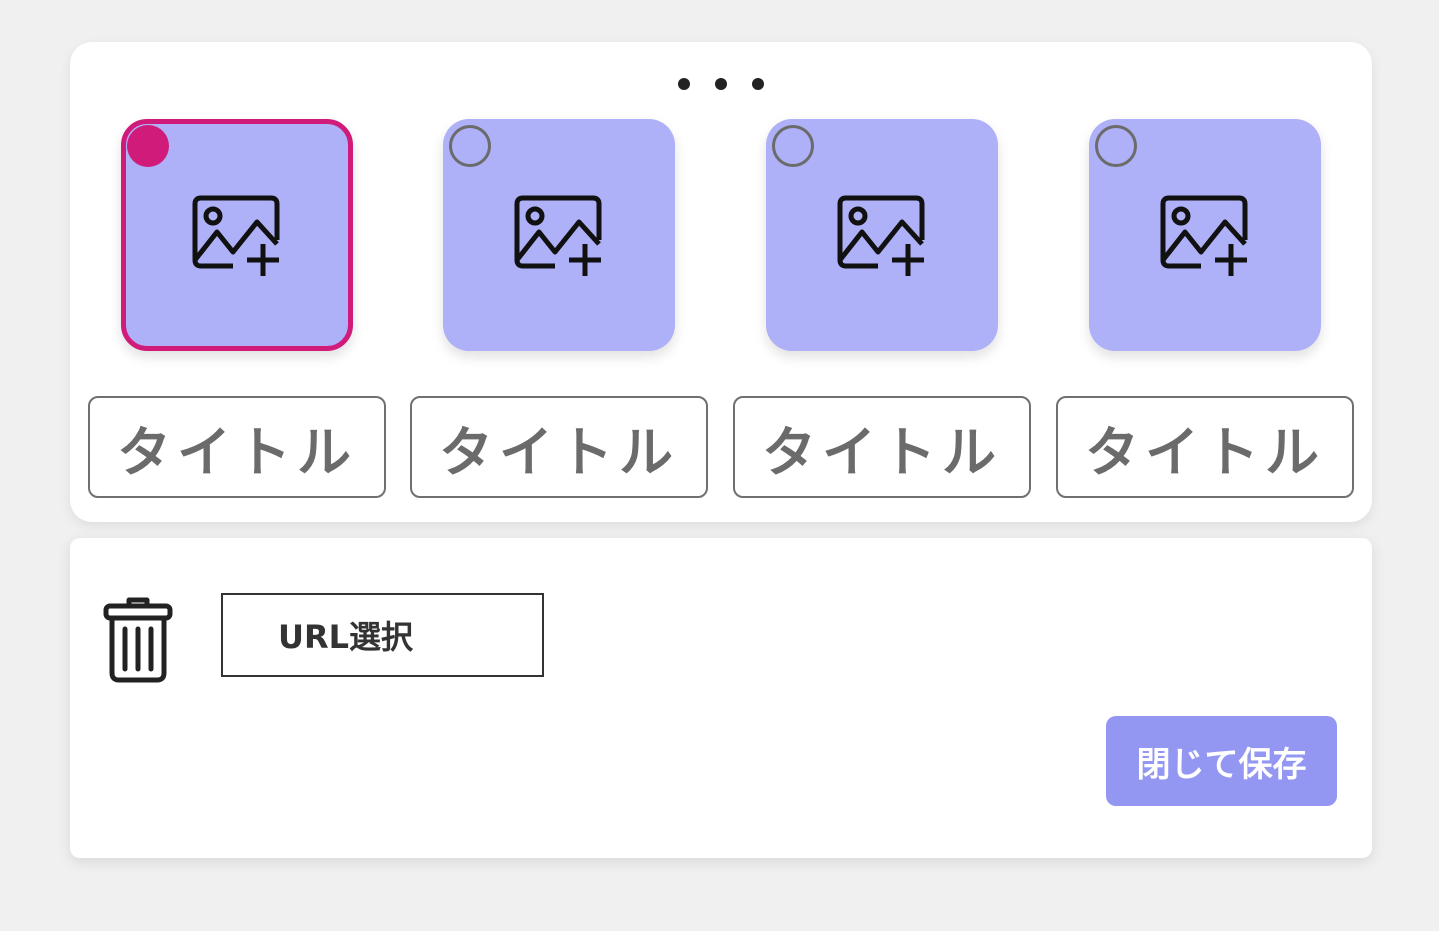 Image resolution: width=1439 pixels, height=931 pixels. Describe the element at coordinates (559, 447) in the screenshot. I see `slot-title-button-2: タイトル` at that location.